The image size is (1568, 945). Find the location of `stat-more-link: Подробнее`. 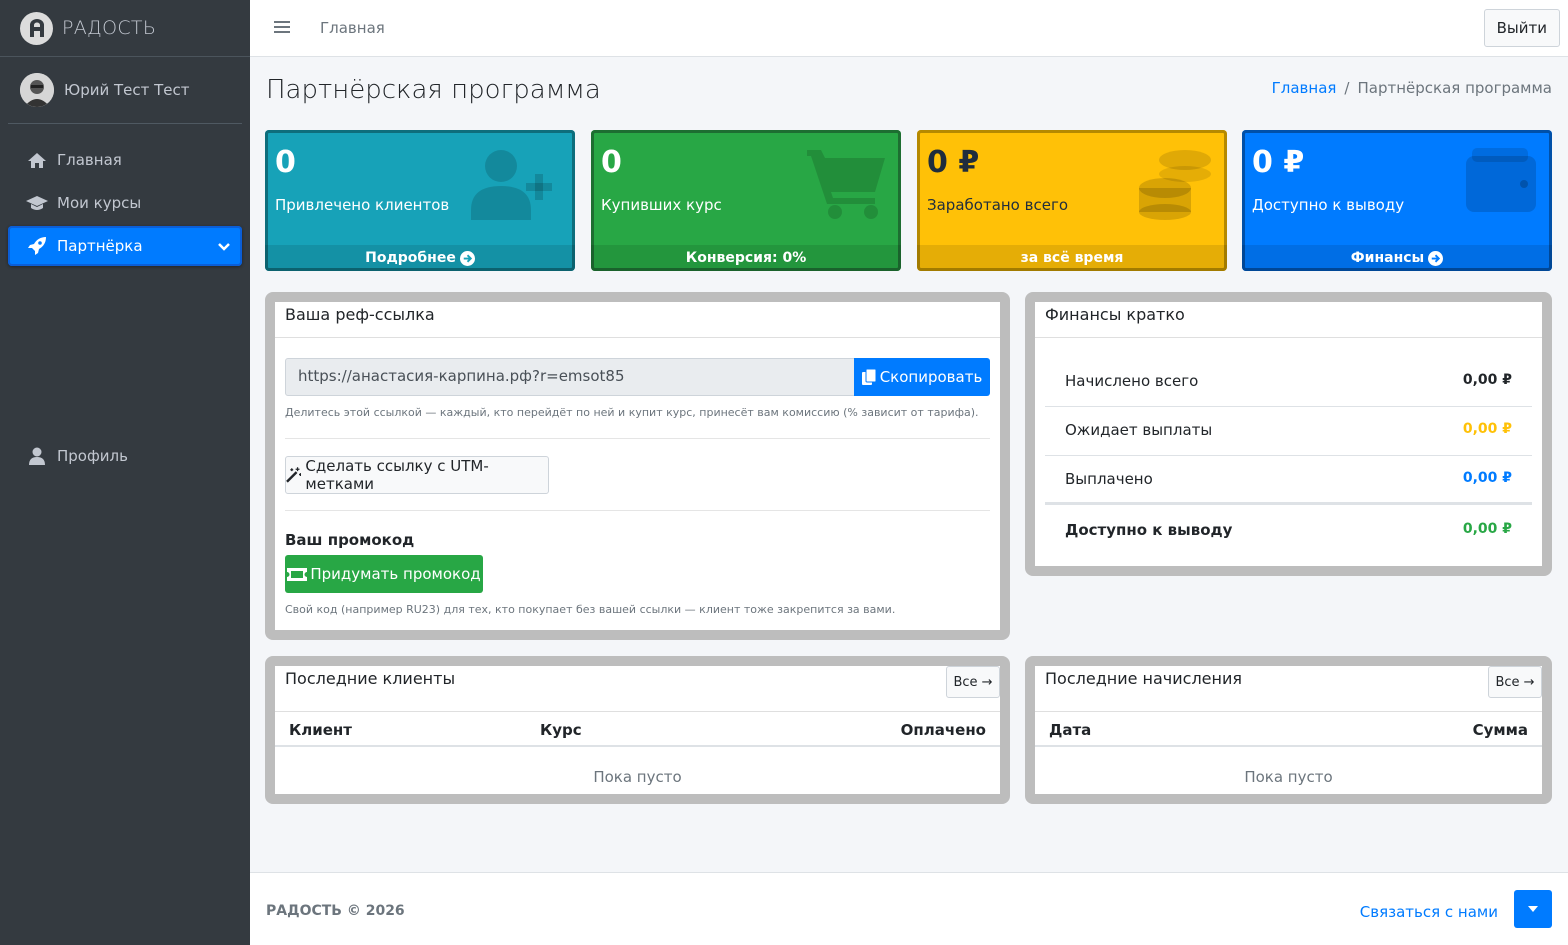

stat-more-link: Подробнее is located at coordinates (420, 258).